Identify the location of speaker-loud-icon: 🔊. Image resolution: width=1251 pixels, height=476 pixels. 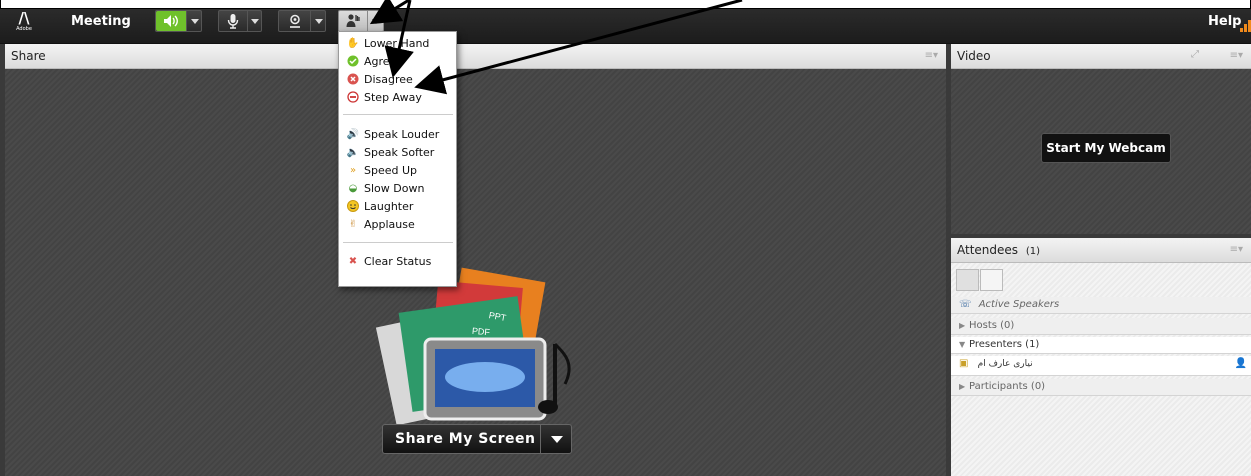
(353, 134).